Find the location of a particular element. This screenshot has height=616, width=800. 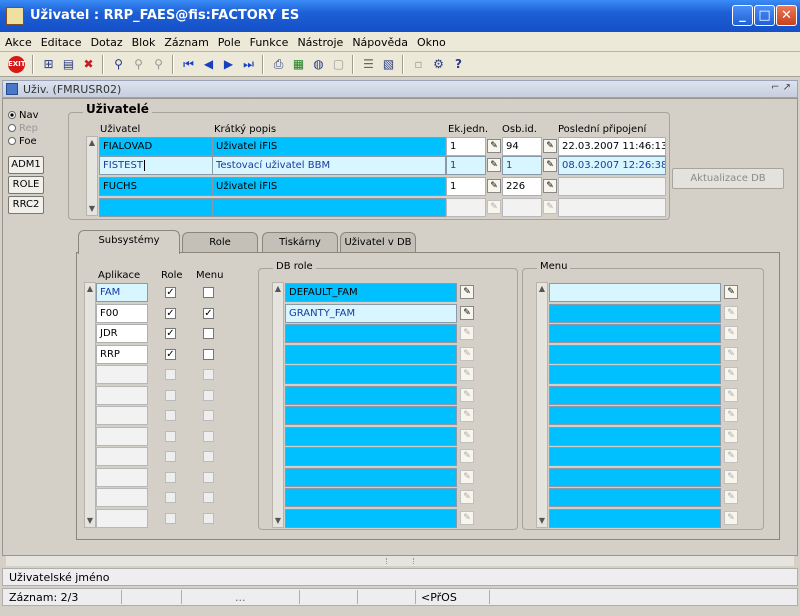

form-window-controls-icon: ⌐ ↗ is located at coordinates (781, 87).